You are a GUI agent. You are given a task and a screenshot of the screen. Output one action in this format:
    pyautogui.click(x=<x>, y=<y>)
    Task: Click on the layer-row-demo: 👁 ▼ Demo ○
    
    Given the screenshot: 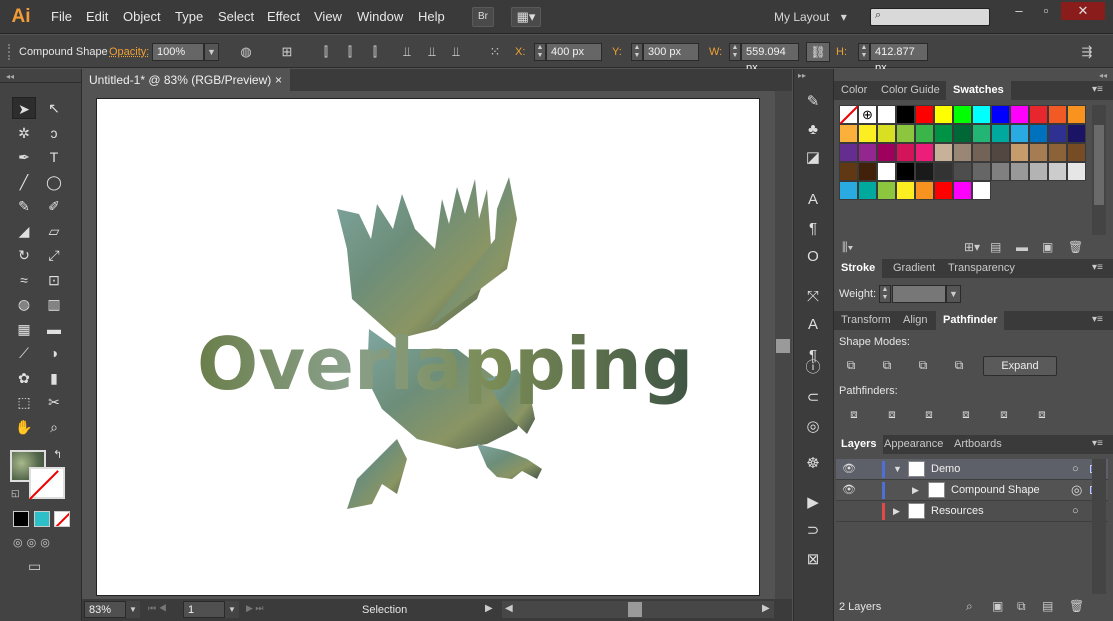 What is the action you would take?
    pyautogui.click(x=972, y=469)
    